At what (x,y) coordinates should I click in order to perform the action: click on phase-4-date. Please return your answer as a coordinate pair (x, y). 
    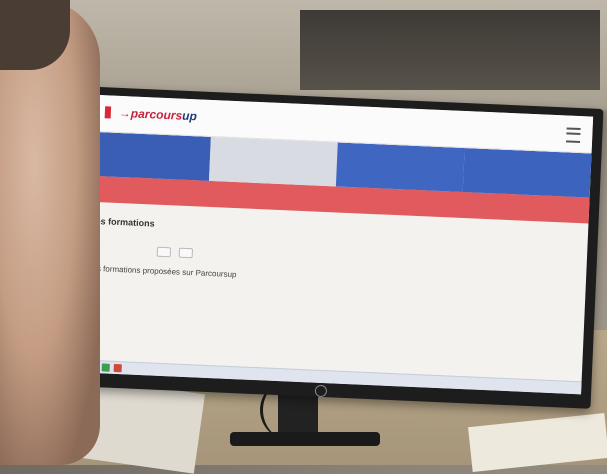
    Looking at the image, I should click on (527, 154).